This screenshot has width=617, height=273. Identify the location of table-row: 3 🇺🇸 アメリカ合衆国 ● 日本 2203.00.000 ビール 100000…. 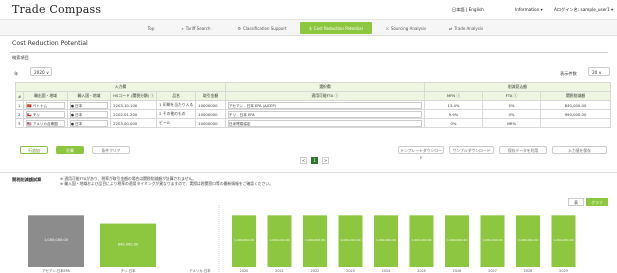
(312, 123).